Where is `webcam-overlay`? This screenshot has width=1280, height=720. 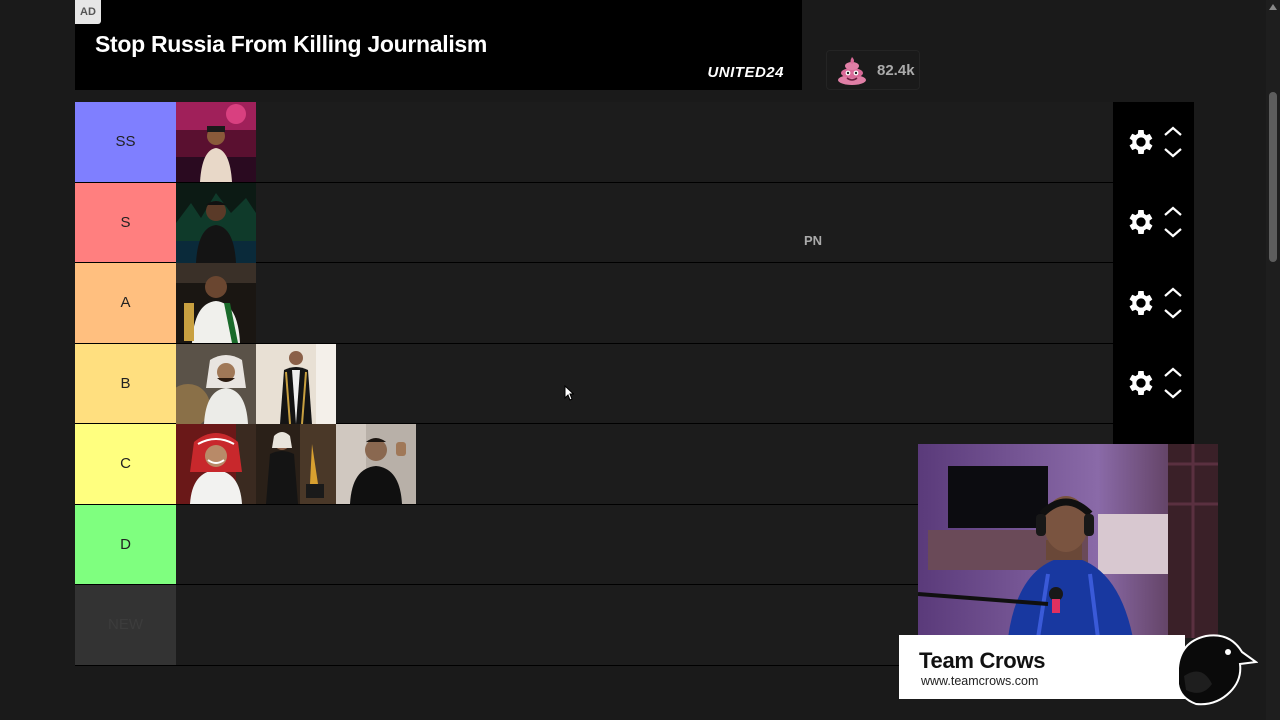 webcam-overlay is located at coordinates (1068, 541).